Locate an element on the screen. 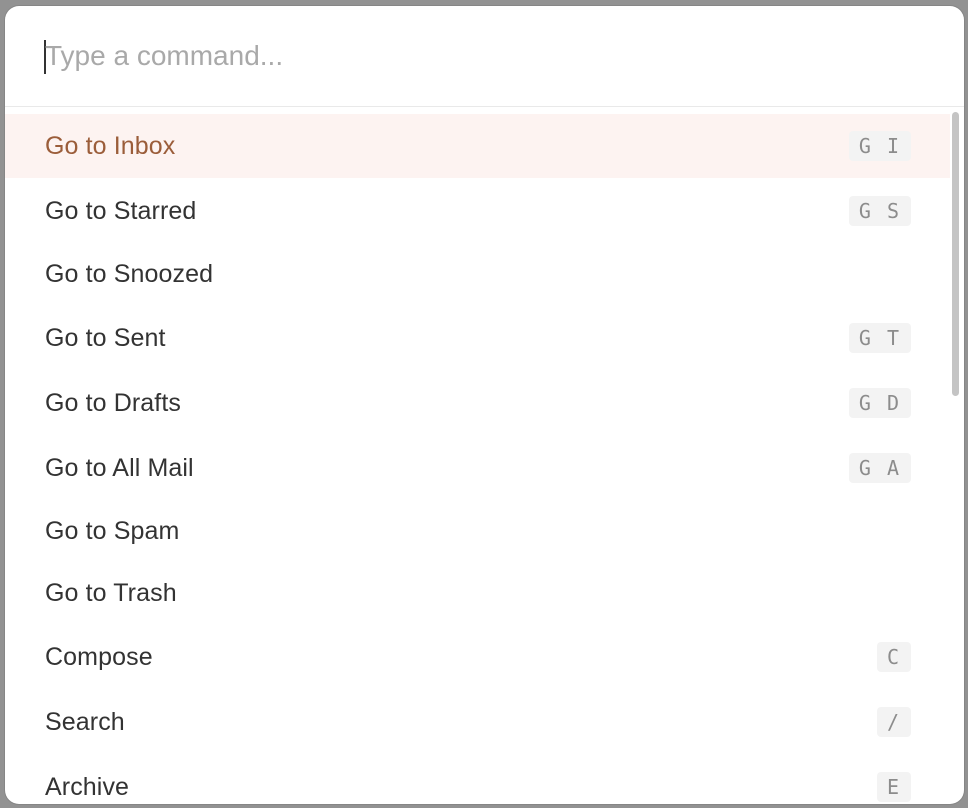  command-item-go-to-inbox: Go to Inbox GI is located at coordinates (477, 146).